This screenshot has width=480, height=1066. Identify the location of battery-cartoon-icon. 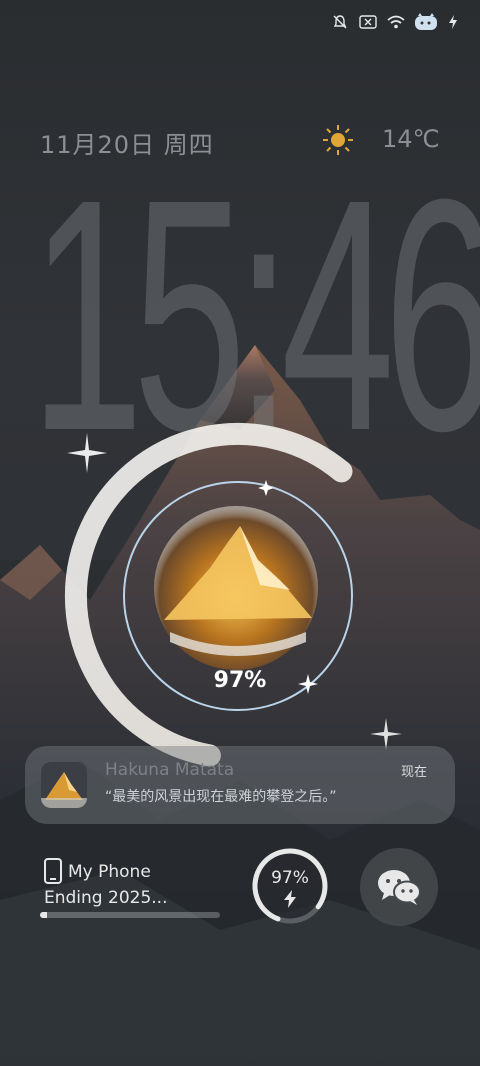
(427, 22).